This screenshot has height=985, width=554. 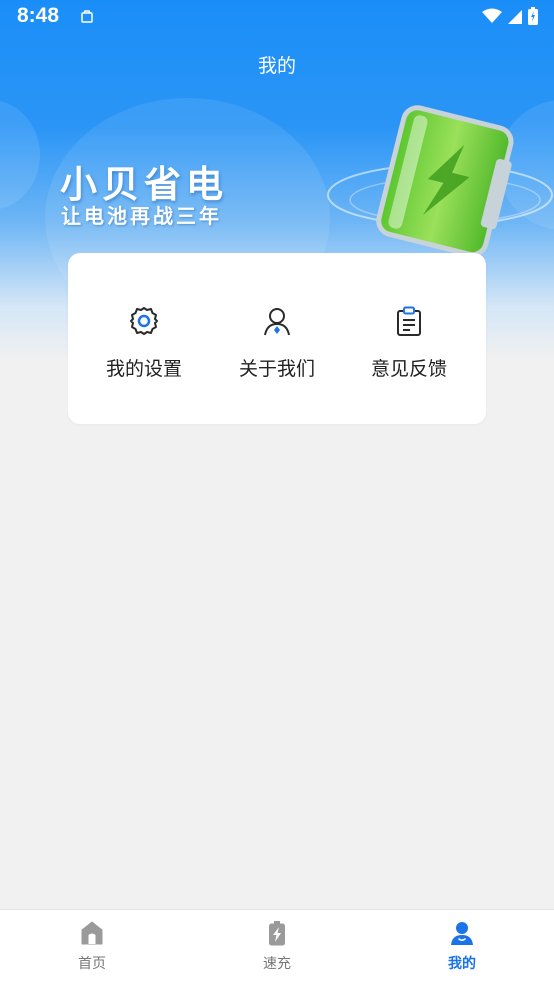 What do you see at coordinates (277, 17) in the screenshot?
I see `status-bar: 8:48` at bounding box center [277, 17].